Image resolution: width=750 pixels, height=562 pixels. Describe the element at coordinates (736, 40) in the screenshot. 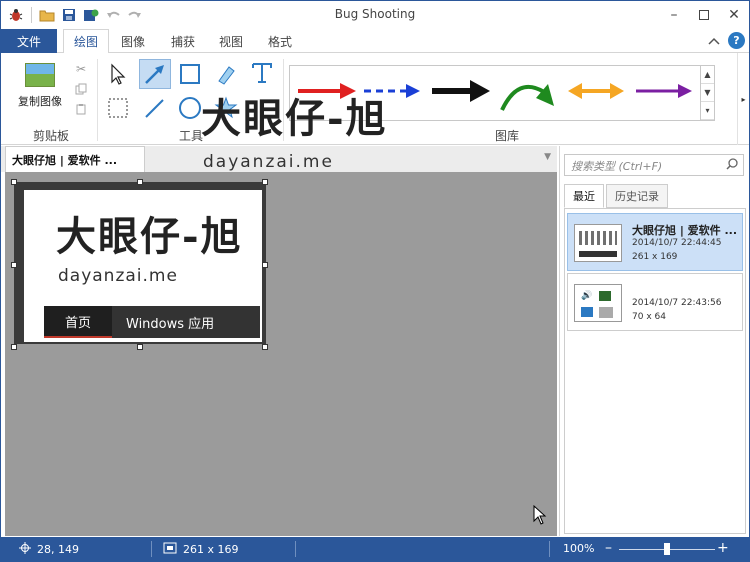

I see `help-icon: ?` at that location.